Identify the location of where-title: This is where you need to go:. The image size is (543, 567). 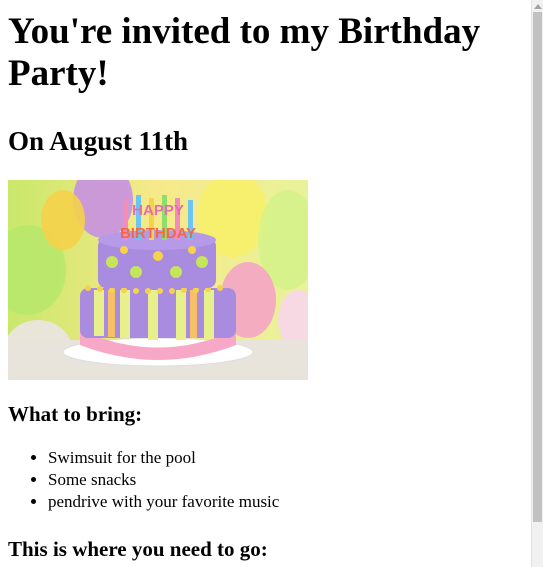
(138, 549).